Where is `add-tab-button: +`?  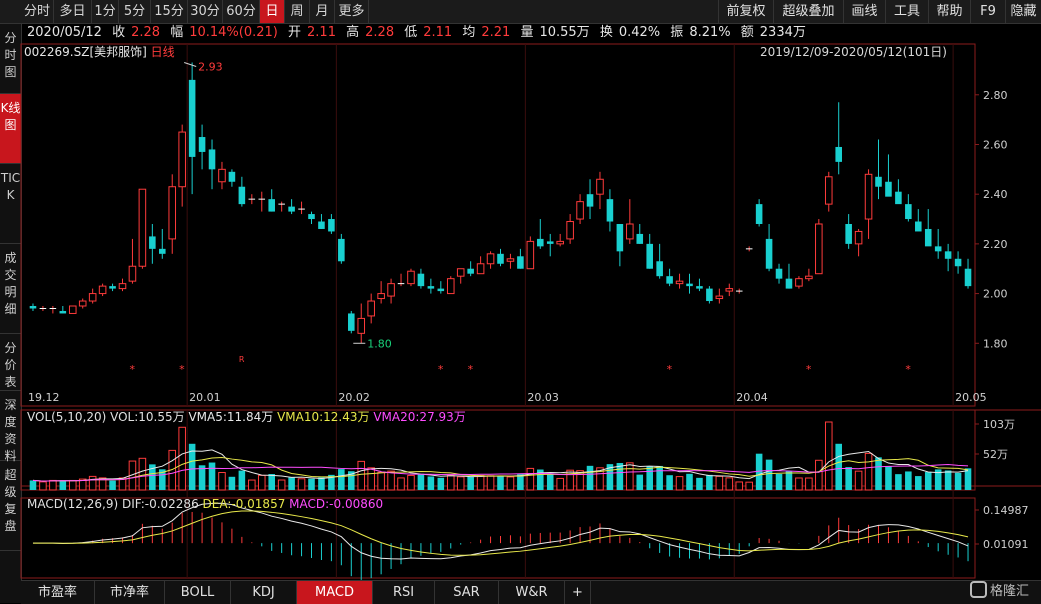 add-tab-button: + is located at coordinates (578, 592).